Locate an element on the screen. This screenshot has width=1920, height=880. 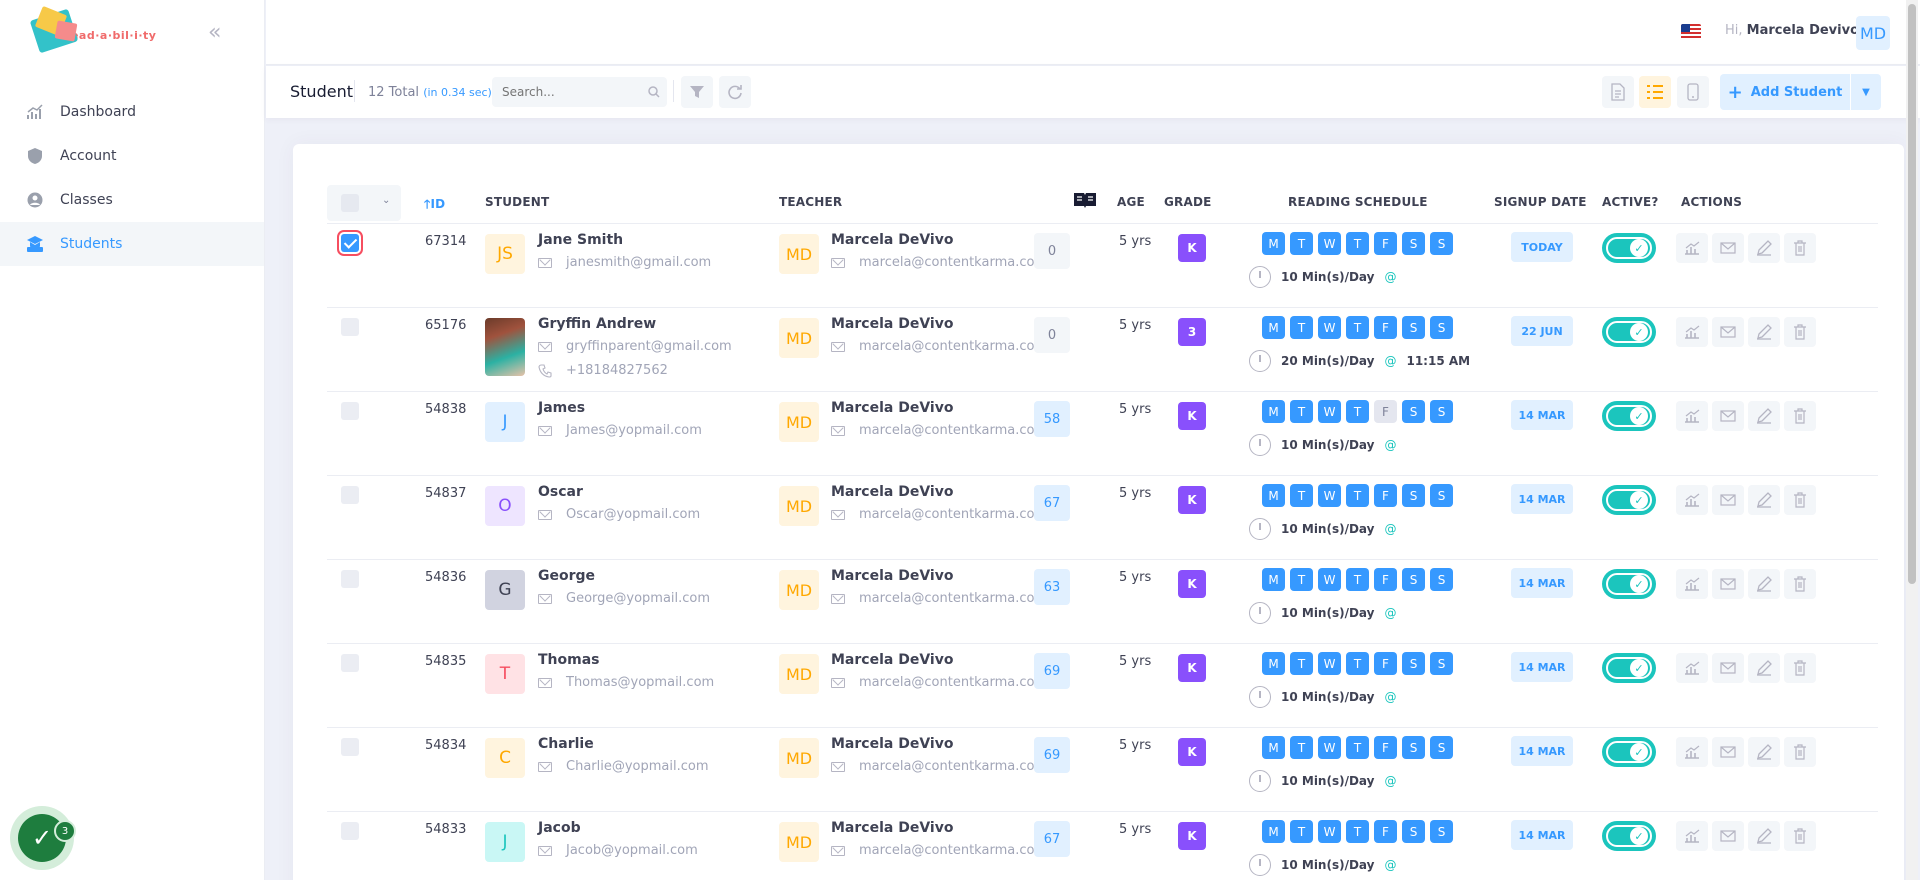
student-name: James is located at coordinates (561, 408).